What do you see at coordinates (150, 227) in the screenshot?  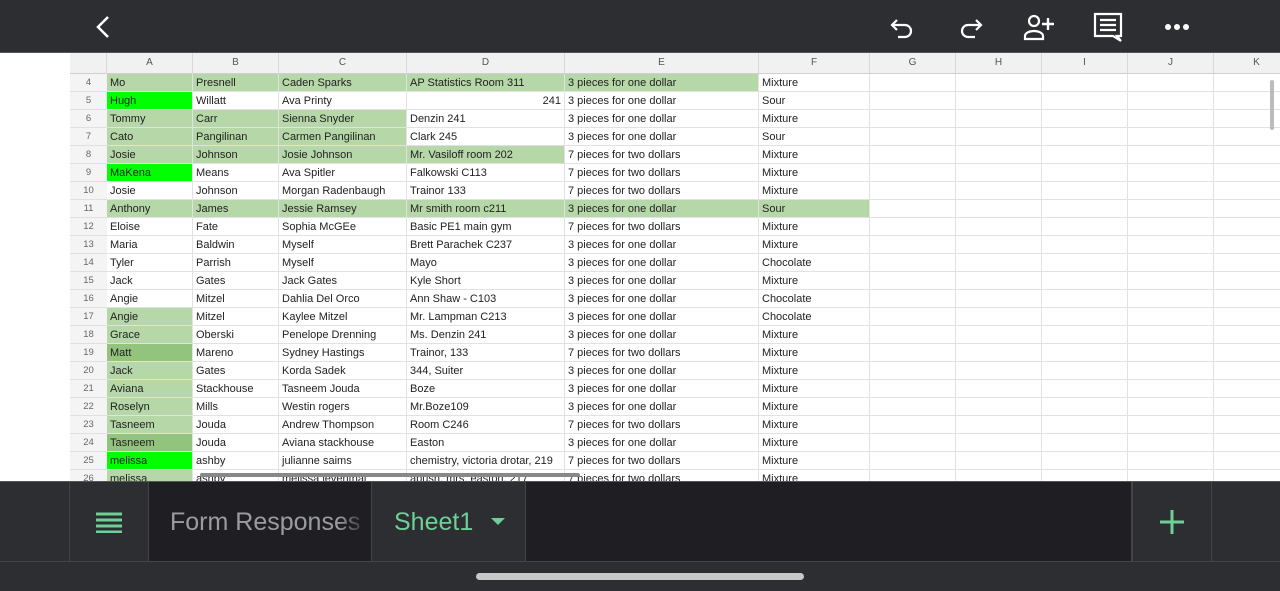 I see `cell: Eloise` at bounding box center [150, 227].